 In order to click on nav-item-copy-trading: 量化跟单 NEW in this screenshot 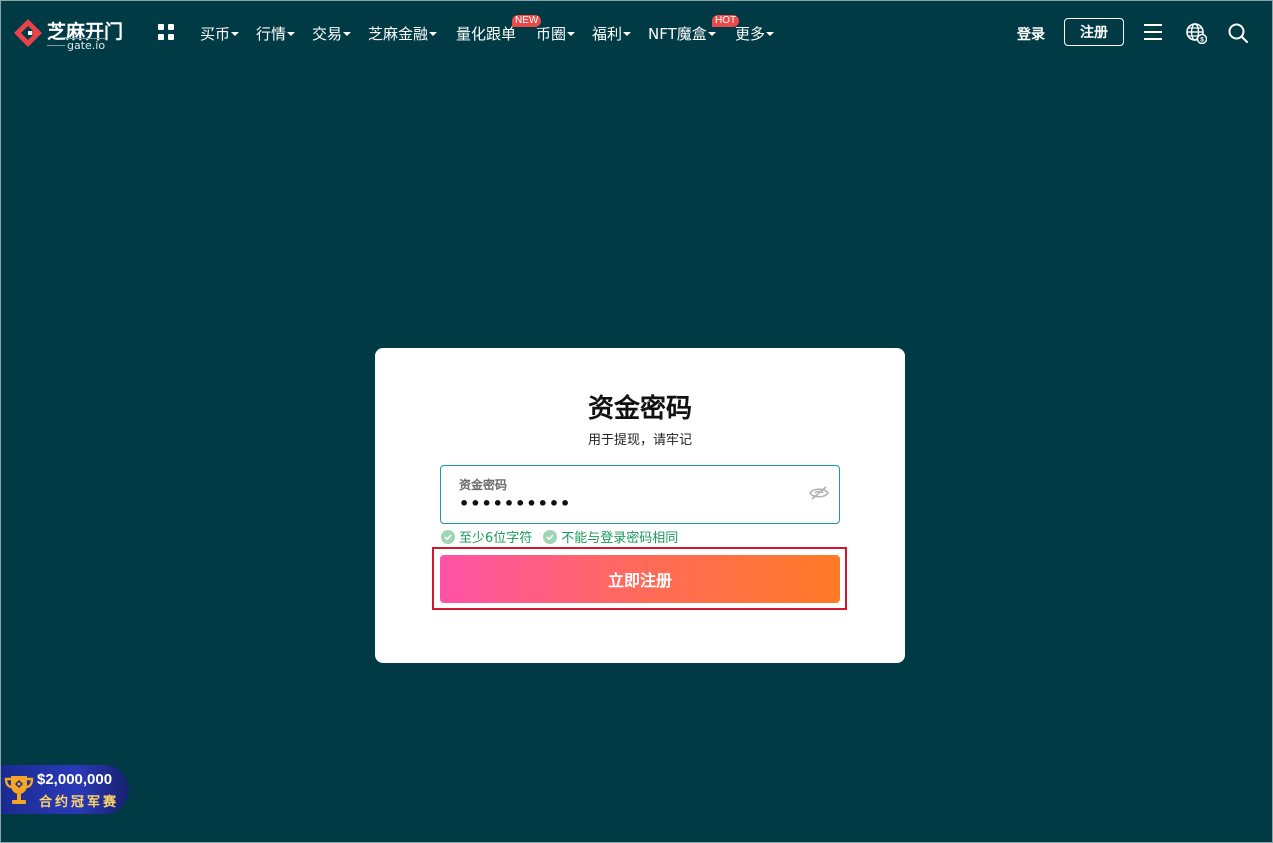, I will do `click(499, 29)`.